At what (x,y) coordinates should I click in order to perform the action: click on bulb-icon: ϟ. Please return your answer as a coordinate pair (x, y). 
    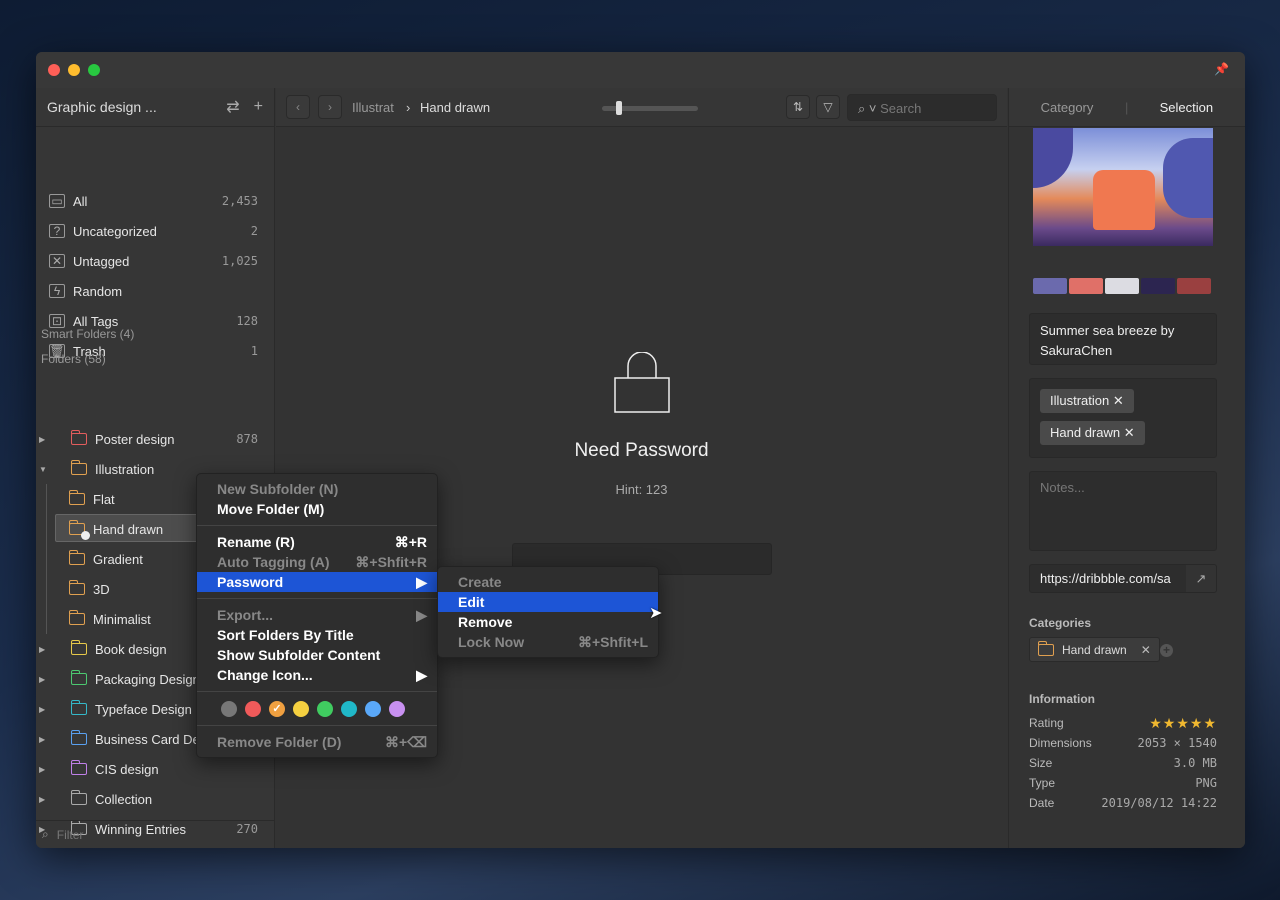
    Looking at the image, I should click on (57, 291).